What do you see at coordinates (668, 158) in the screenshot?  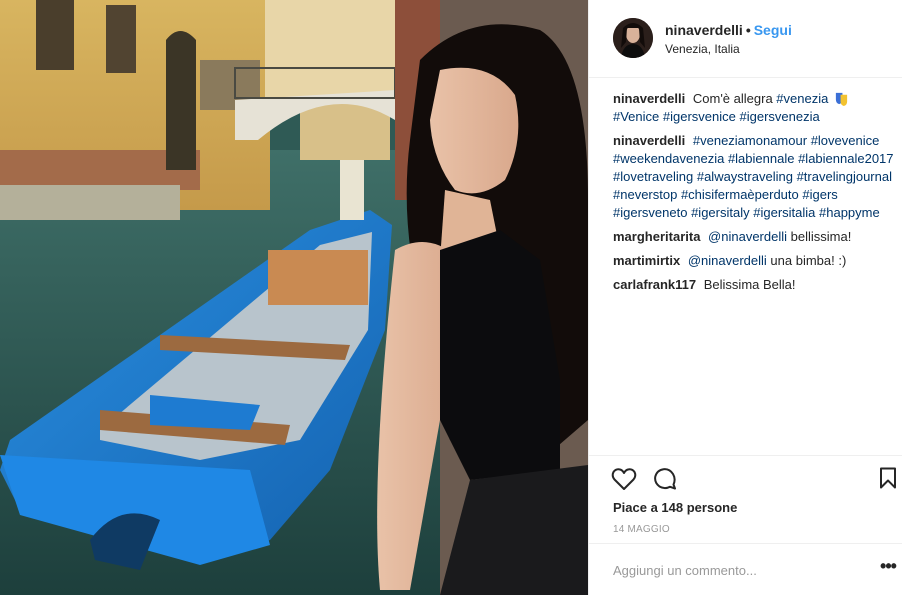 I see `hashtag-link: #weekendavenezia` at bounding box center [668, 158].